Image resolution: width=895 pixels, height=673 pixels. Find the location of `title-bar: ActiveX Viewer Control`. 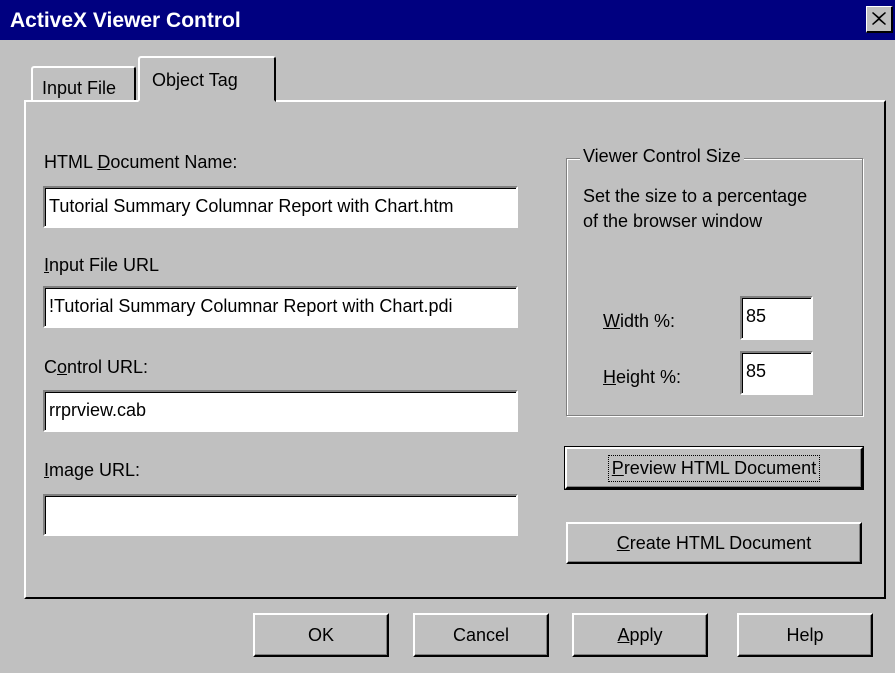

title-bar: ActiveX Viewer Control is located at coordinates (447, 20).